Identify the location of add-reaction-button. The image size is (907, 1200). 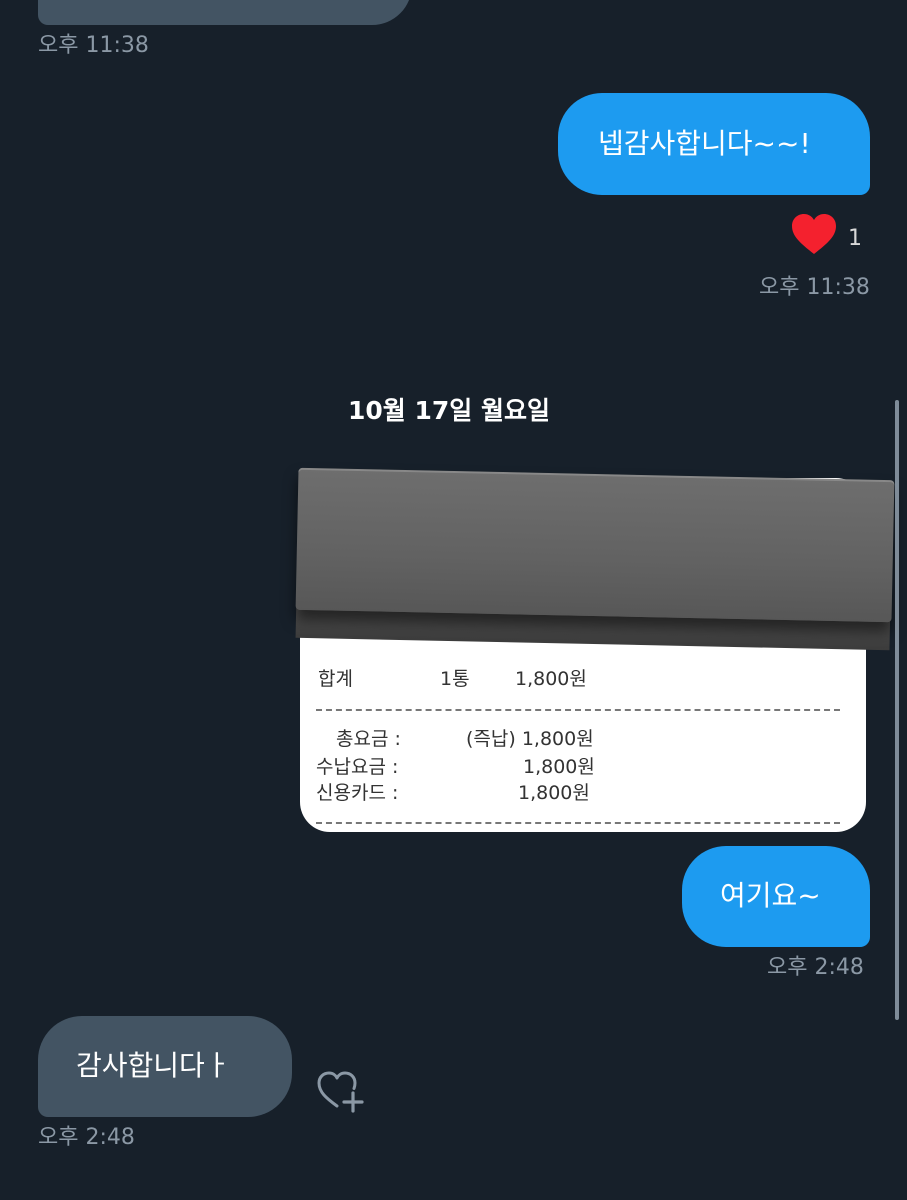
(341, 1091).